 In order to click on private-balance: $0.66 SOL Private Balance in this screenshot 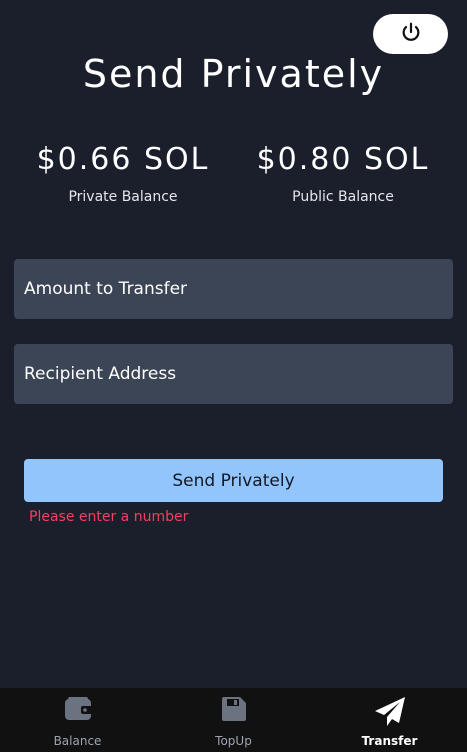, I will do `click(123, 172)`.